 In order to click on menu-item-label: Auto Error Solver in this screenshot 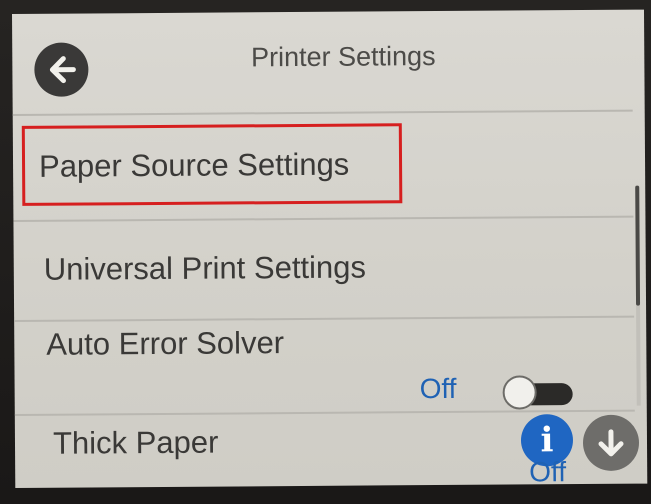, I will do `click(165, 343)`.